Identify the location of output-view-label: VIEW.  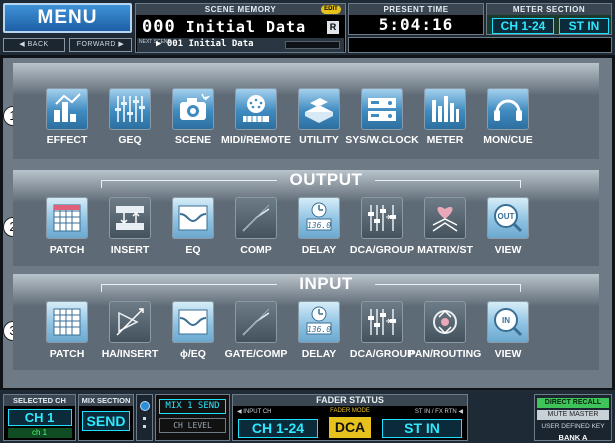
(508, 250).